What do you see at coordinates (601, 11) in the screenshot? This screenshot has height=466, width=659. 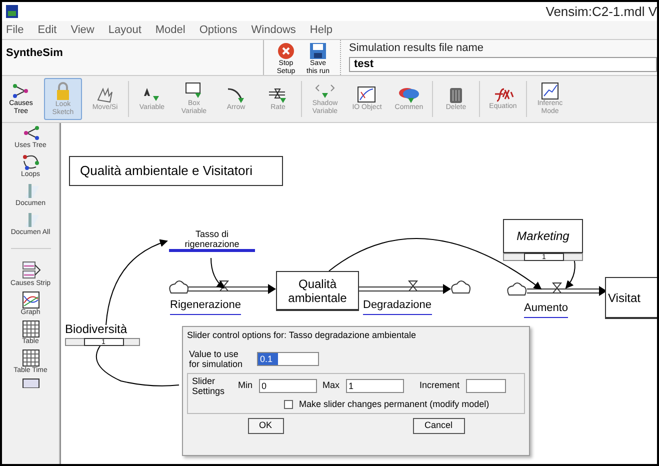 I see `window-title: Vensim:C2-1.mdl V` at bounding box center [601, 11].